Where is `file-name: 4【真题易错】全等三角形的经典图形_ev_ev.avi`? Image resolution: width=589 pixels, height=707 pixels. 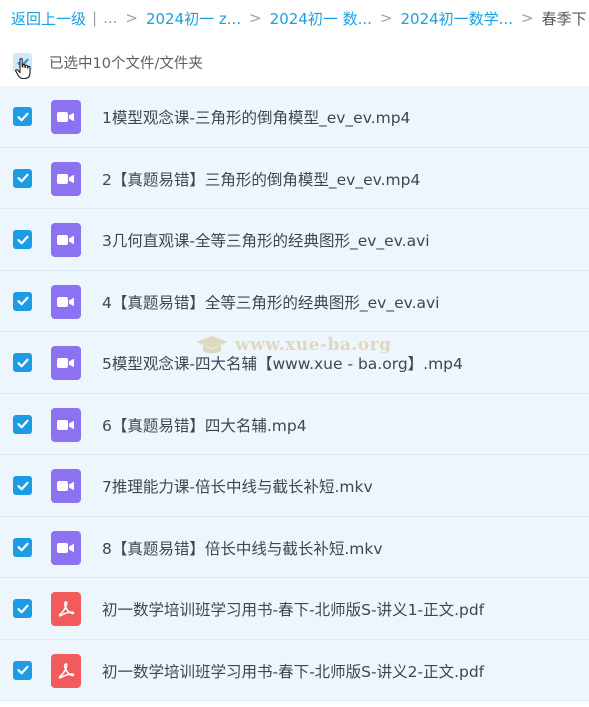 file-name: 4【真题易错】全等三角形的经典图形_ev_ev.avi is located at coordinates (270, 302).